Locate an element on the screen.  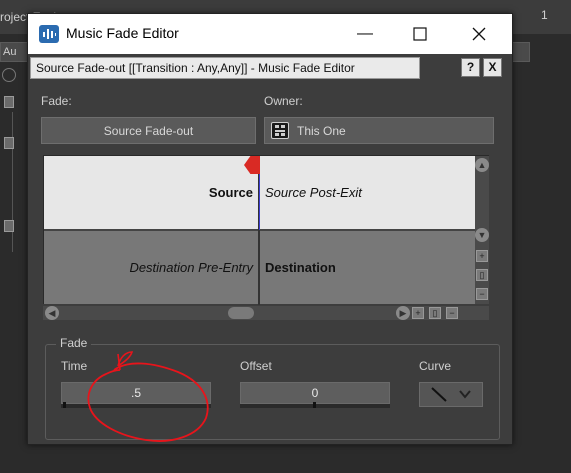
zoom-fit-vertical-icon: ▯ is located at coordinates (482, 275).